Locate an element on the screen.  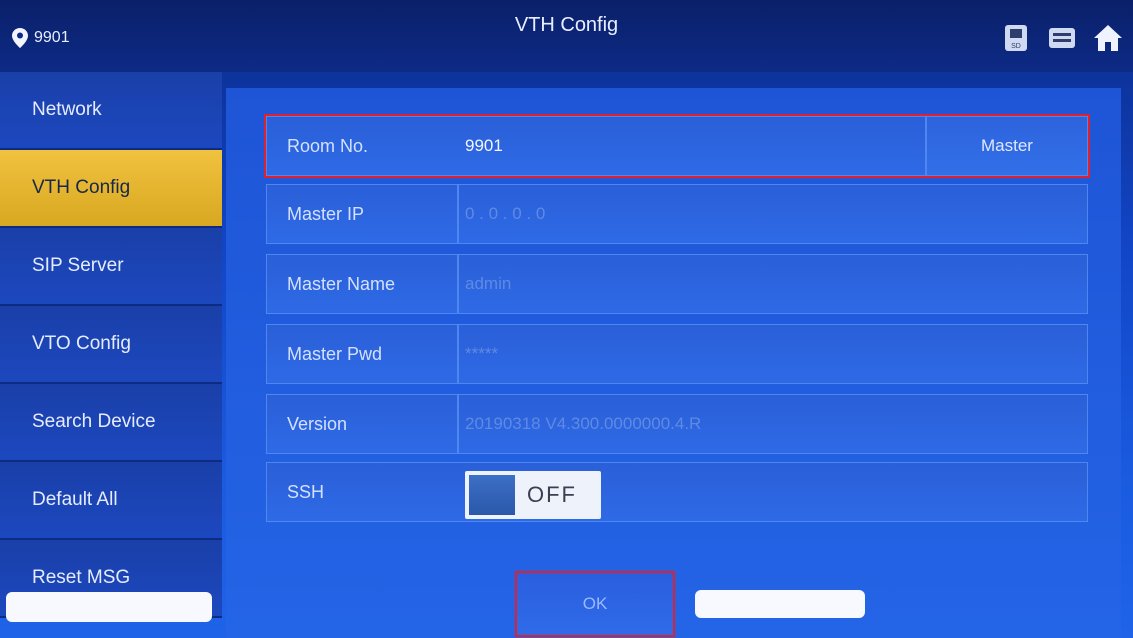
top-bar: 9901 VTH Config SD is located at coordinates (566, 36).